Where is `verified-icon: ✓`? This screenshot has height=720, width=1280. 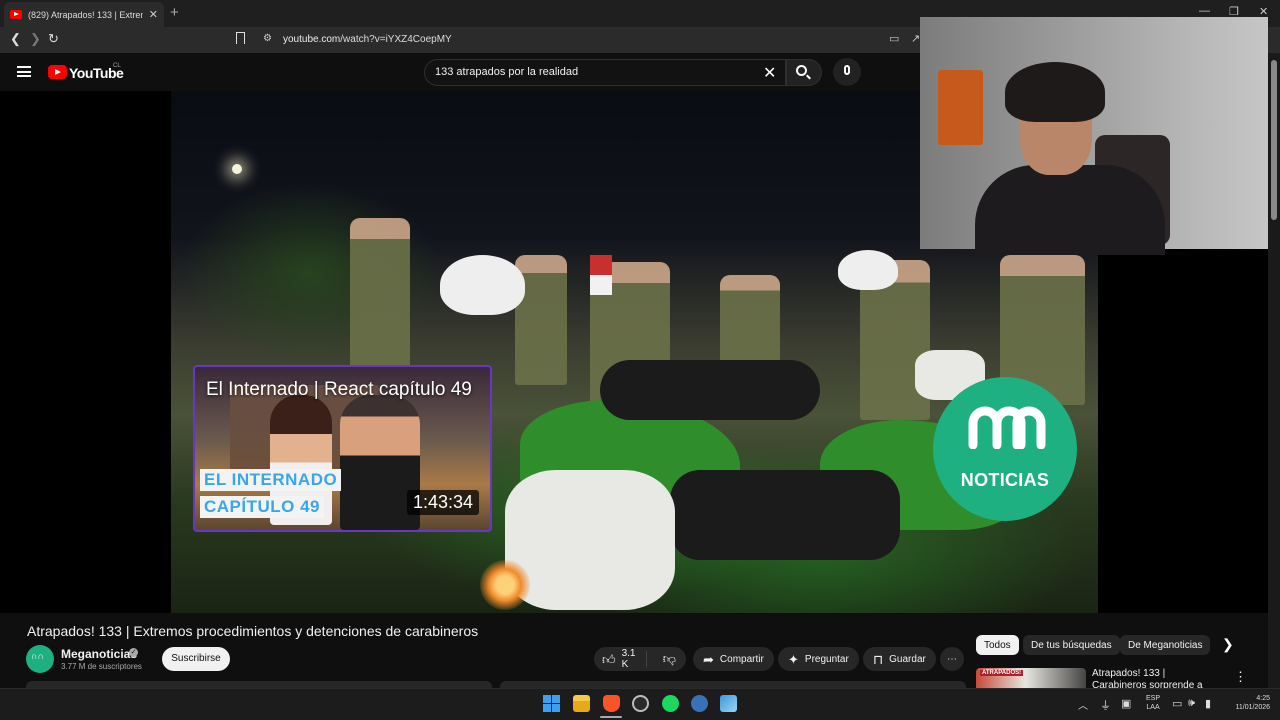 verified-icon: ✓ is located at coordinates (133, 652).